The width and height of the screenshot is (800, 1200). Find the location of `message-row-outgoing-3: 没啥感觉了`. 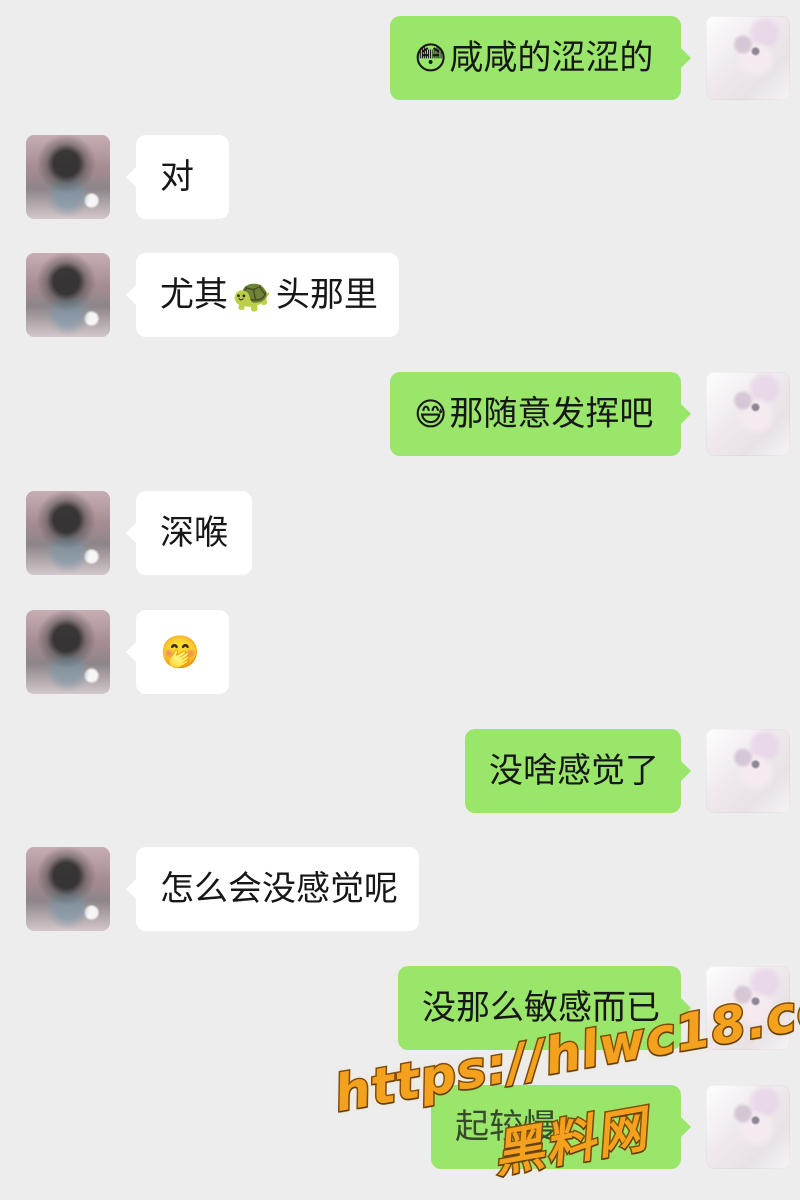

message-row-outgoing-3: 没啥感觉了 is located at coordinates (400, 774).